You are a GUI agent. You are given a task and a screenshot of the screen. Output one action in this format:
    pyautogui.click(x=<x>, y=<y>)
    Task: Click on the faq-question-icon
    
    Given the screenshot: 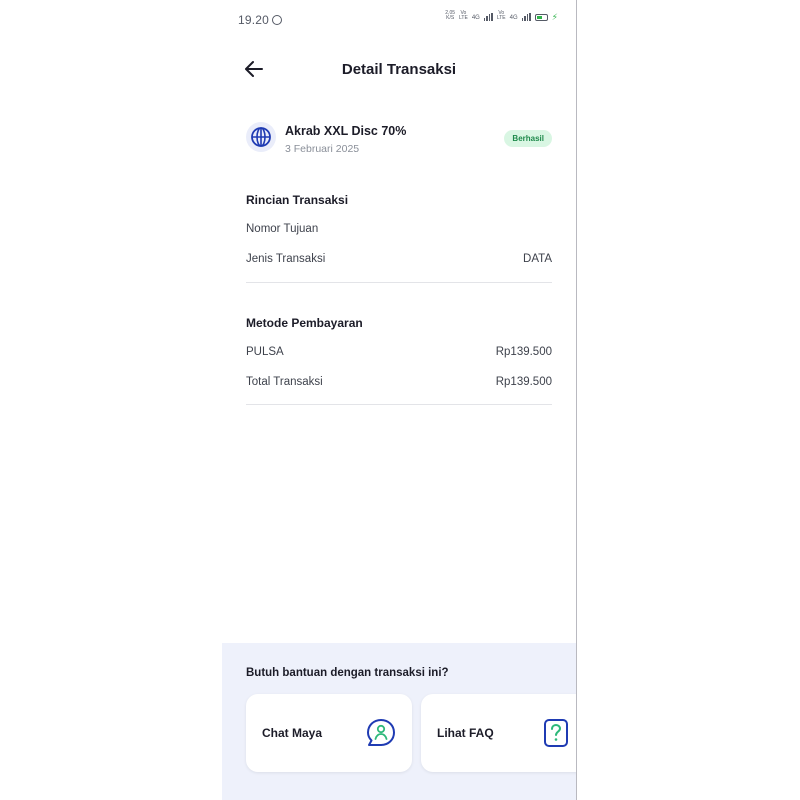 What is the action you would take?
    pyautogui.click(x=556, y=733)
    